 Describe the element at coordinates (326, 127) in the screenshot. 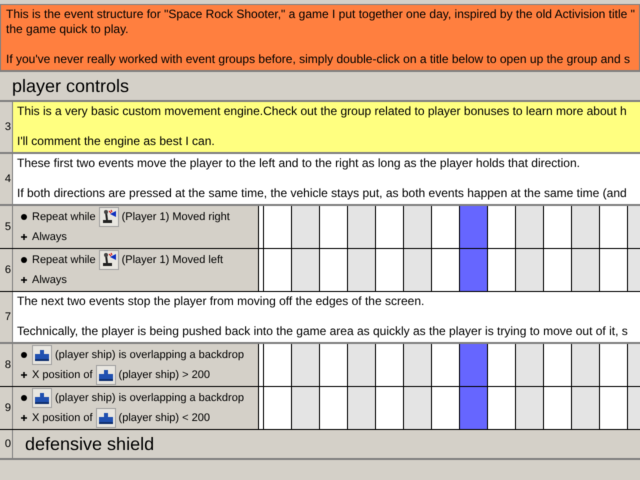

I see `comment-row: This is a very basic custom movement engine.Check out the group related to player bonuses to learn more about h I'll comment the engine as best I can.` at that location.